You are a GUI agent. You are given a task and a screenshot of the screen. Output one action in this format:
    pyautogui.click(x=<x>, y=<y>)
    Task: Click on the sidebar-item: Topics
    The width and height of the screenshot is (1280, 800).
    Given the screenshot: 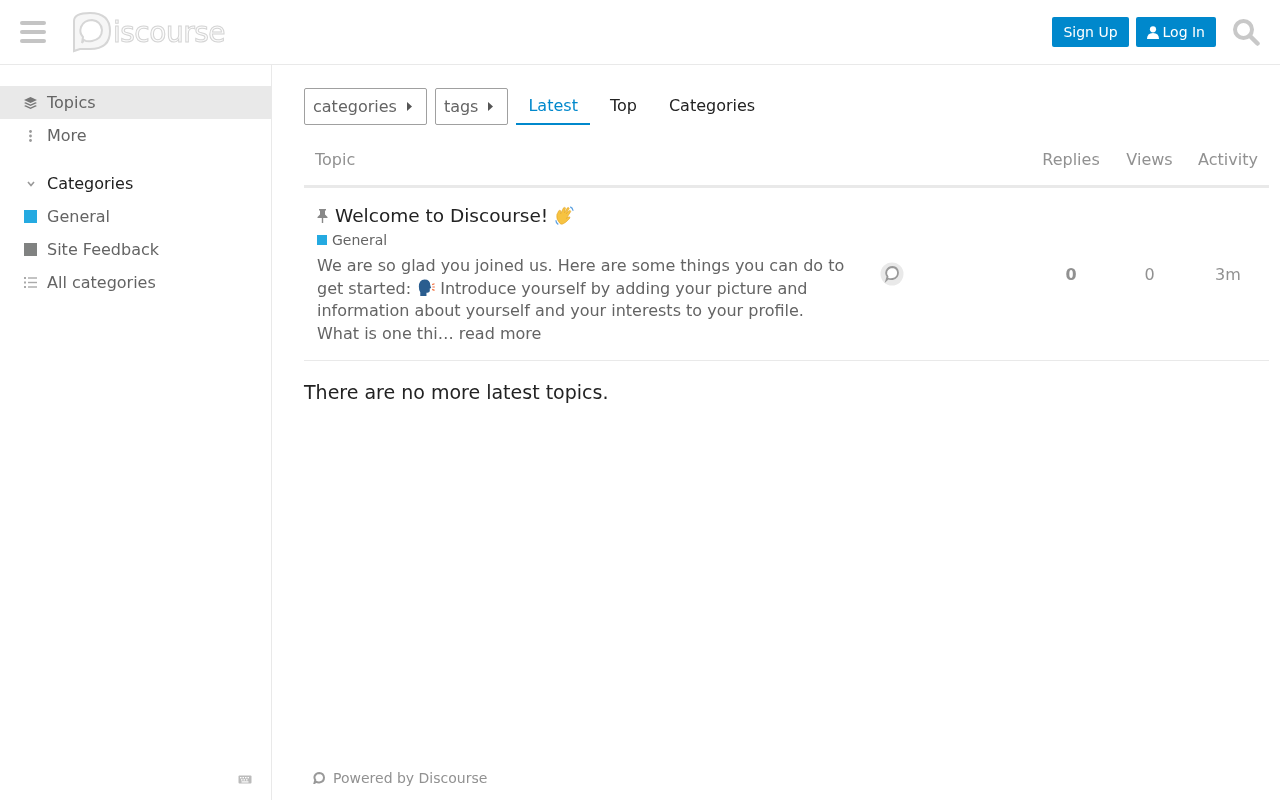 What is the action you would take?
    pyautogui.click(x=135, y=102)
    